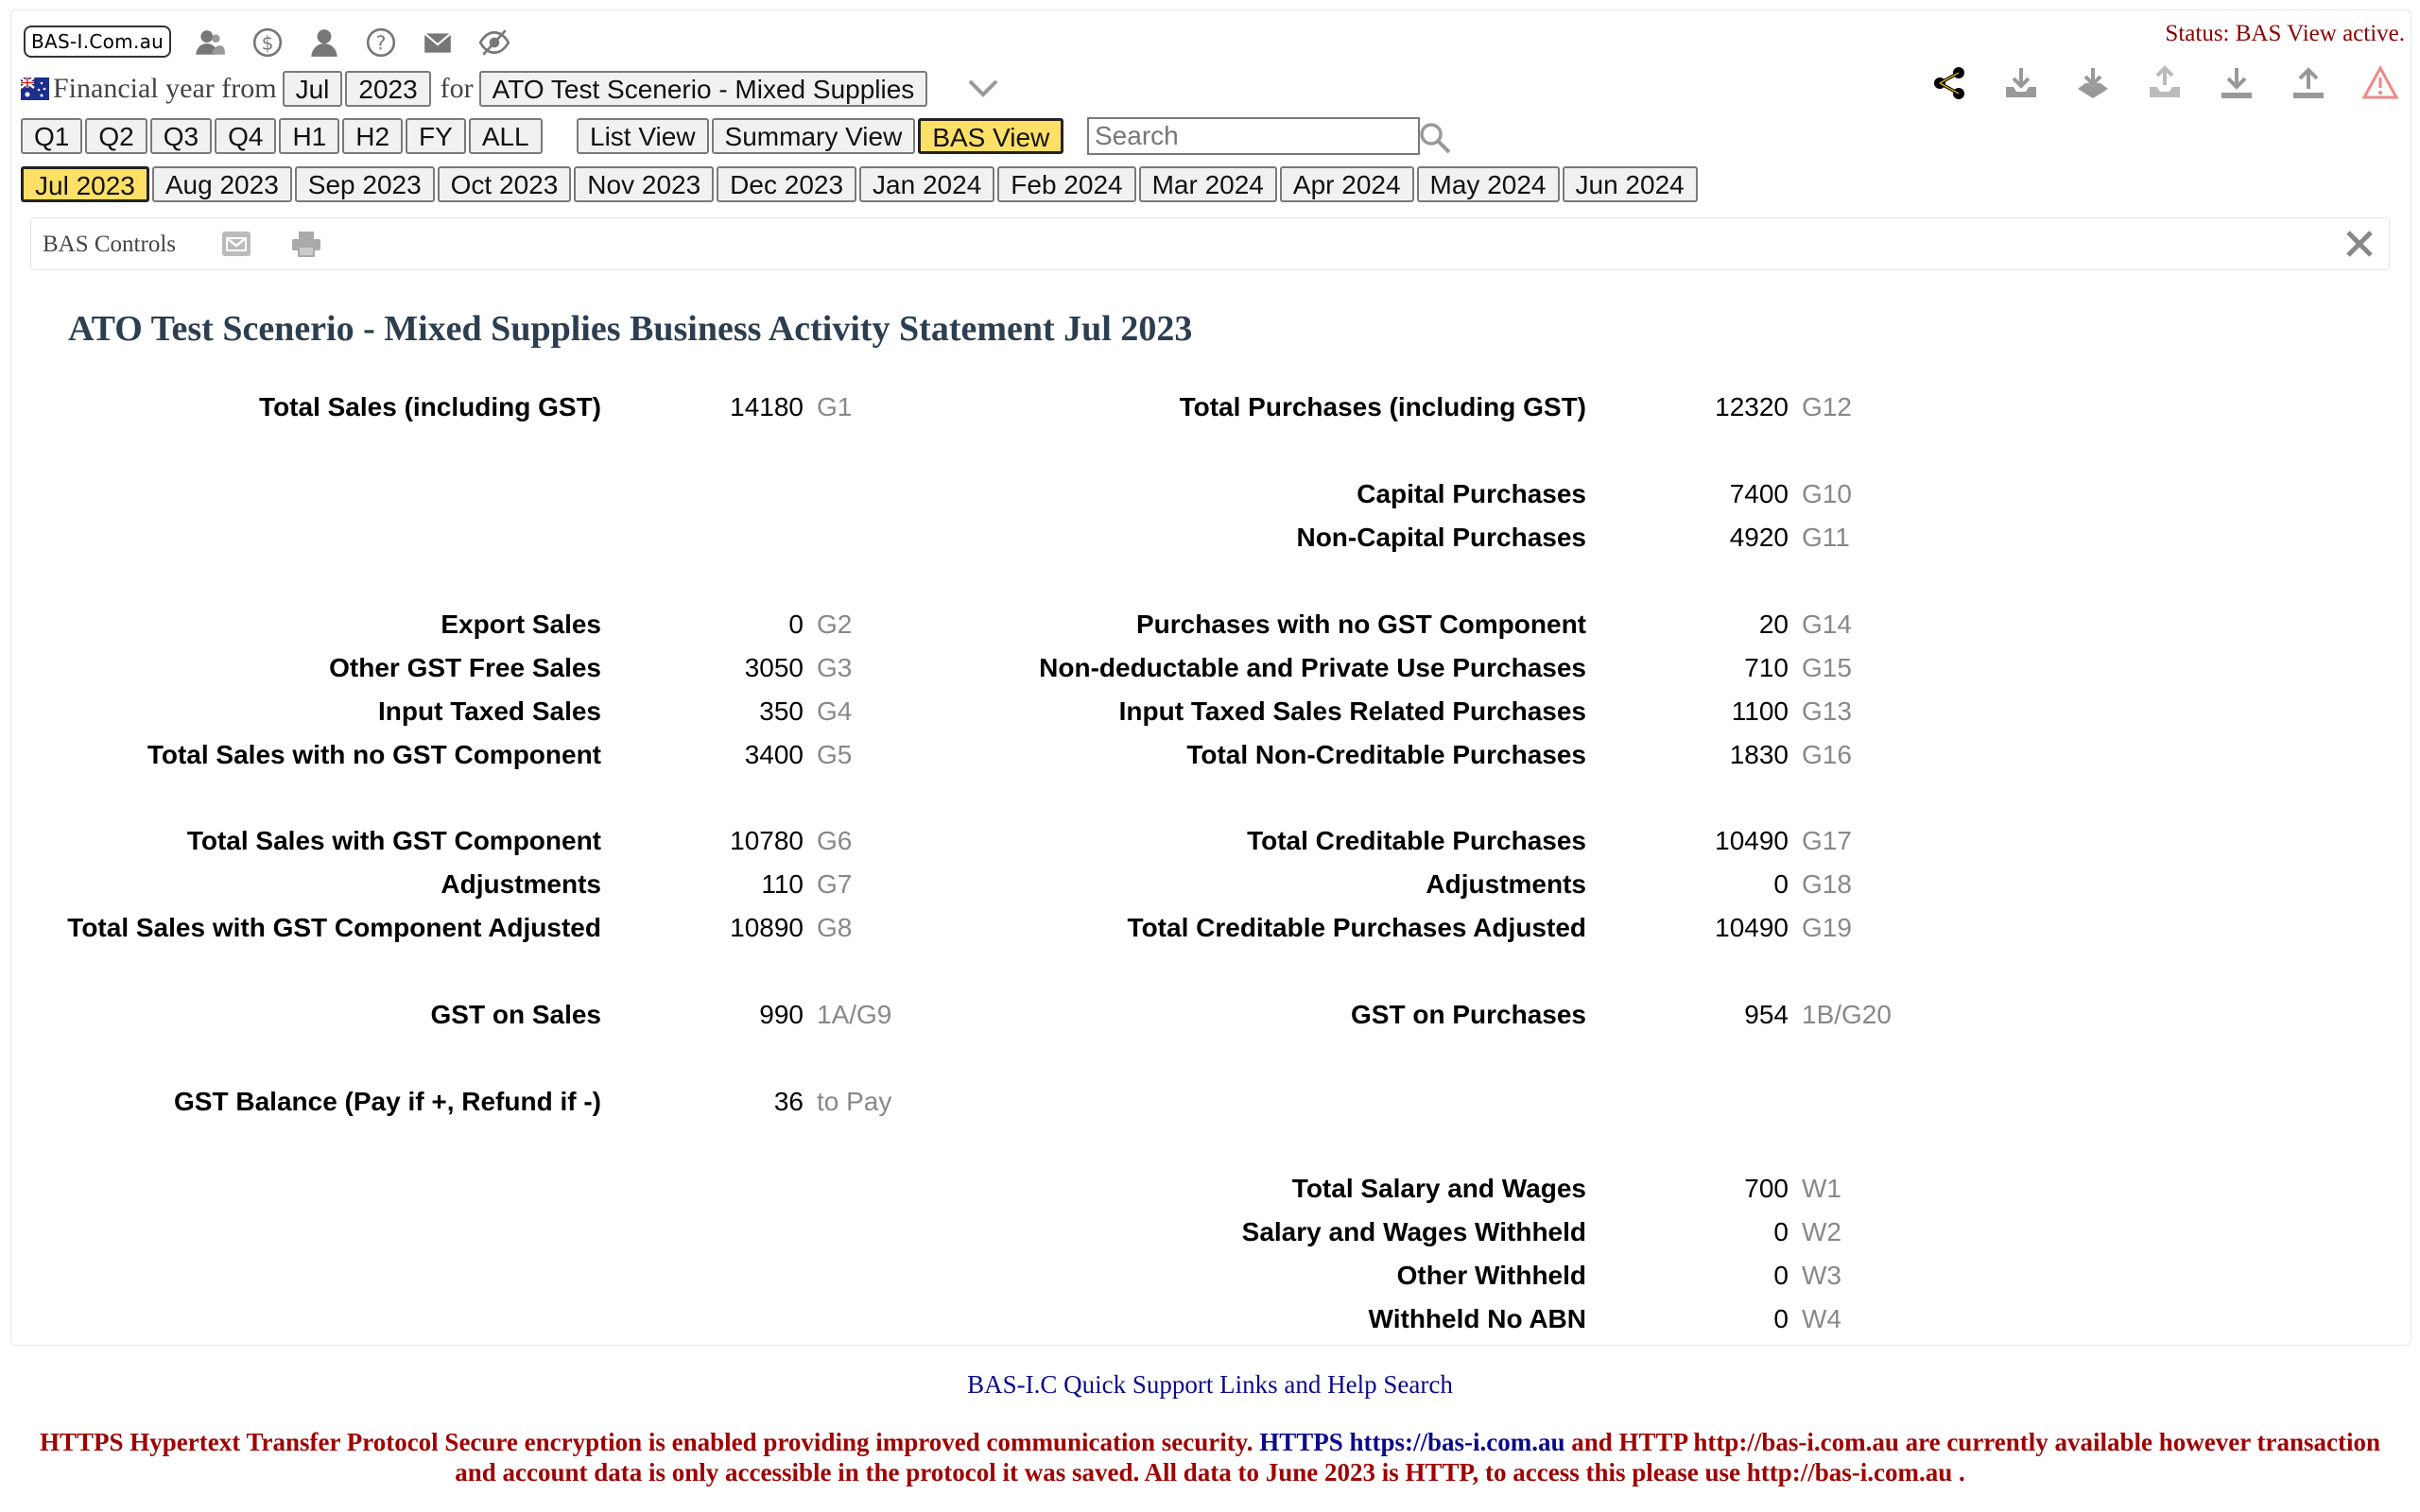 The height and width of the screenshot is (1512, 2420). What do you see at coordinates (1346, 184) in the screenshot?
I see `month-tab: Apr 2024` at bounding box center [1346, 184].